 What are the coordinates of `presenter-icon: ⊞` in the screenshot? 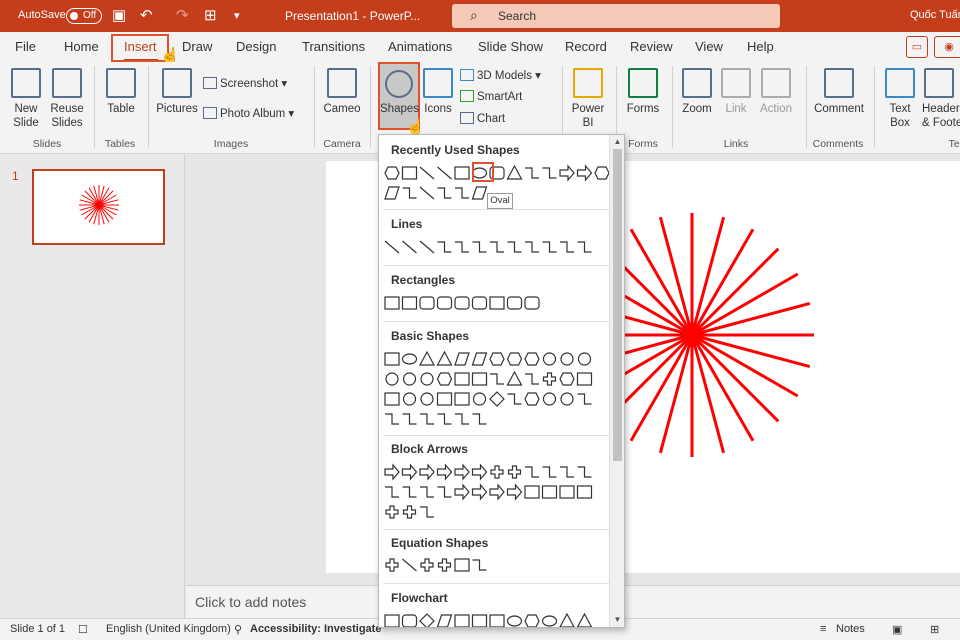 It's located at (210, 15).